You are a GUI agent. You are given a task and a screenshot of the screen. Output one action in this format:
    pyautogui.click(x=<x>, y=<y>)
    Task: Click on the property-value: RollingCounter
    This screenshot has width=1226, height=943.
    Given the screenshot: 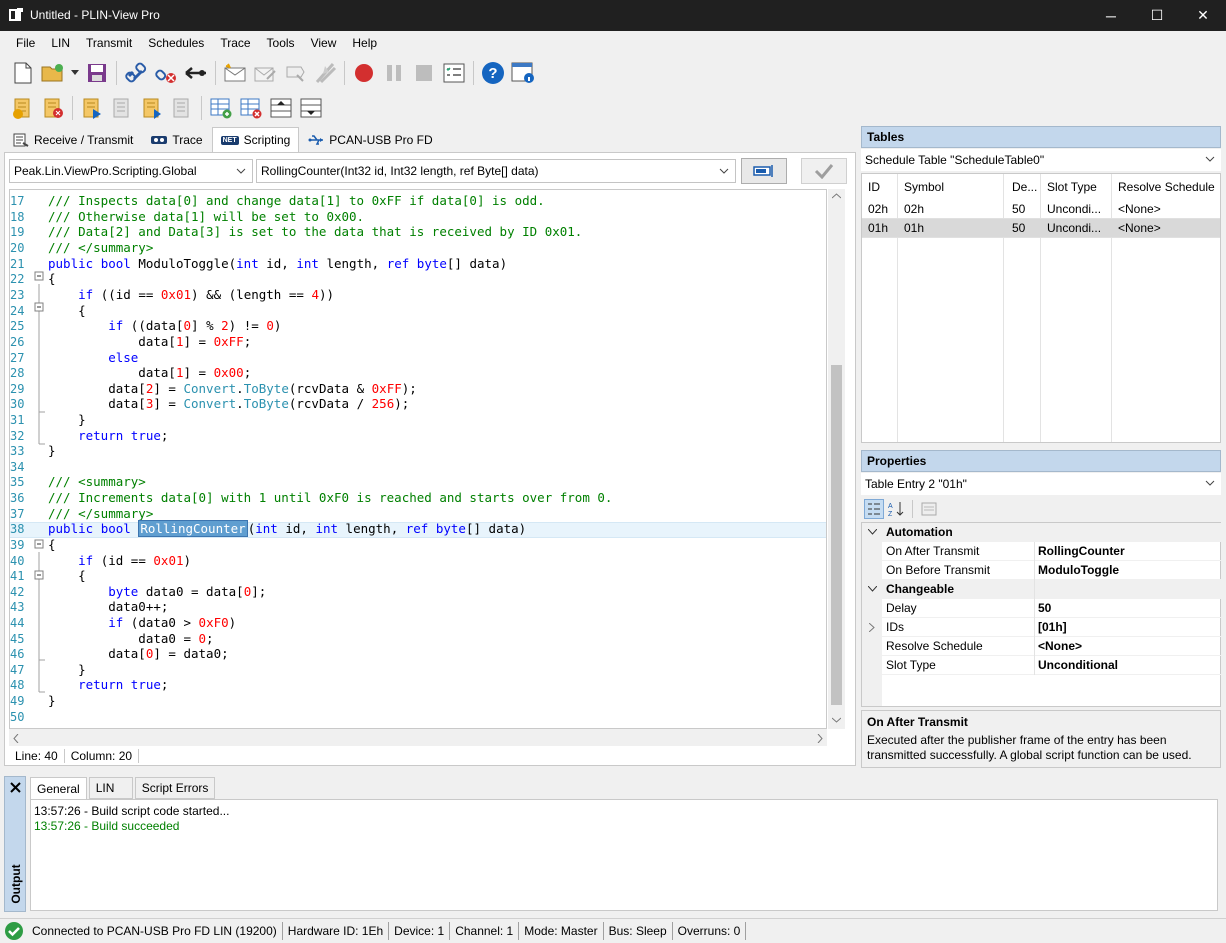 What is the action you would take?
    pyautogui.click(x=1081, y=551)
    